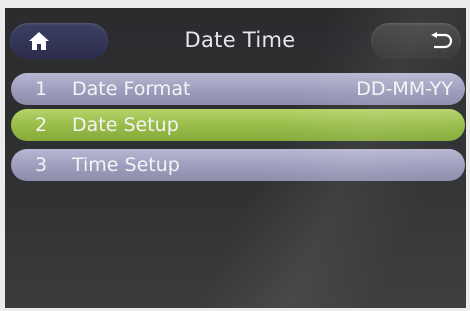  Describe the element at coordinates (238, 125) in the screenshot. I see `menu-item-date-setup: 2 Date Setup` at that location.